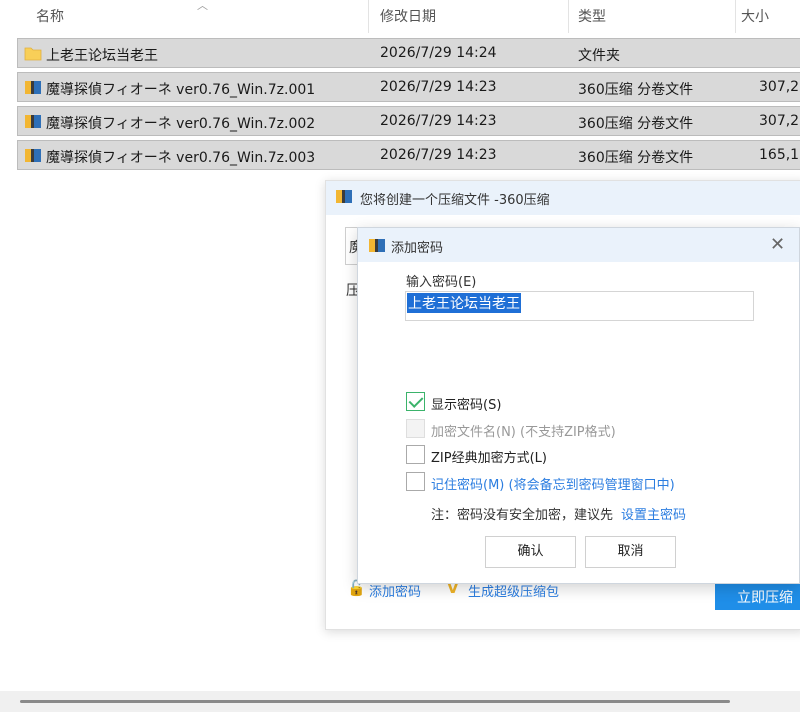 This screenshot has height=712, width=800. Describe the element at coordinates (464, 303) in the screenshot. I see `password-value: 上老王论坛当老王` at that location.